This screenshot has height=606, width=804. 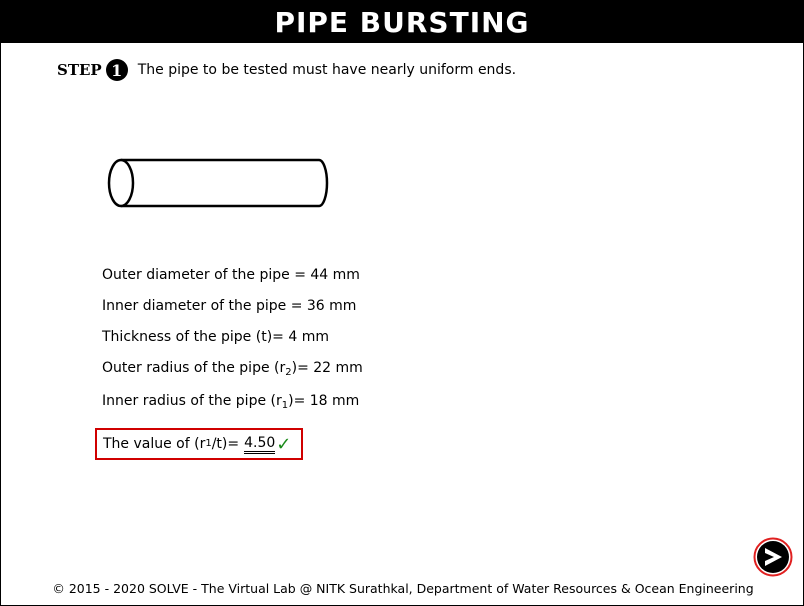 I want to click on step-label: STEP, so click(x=79, y=70).